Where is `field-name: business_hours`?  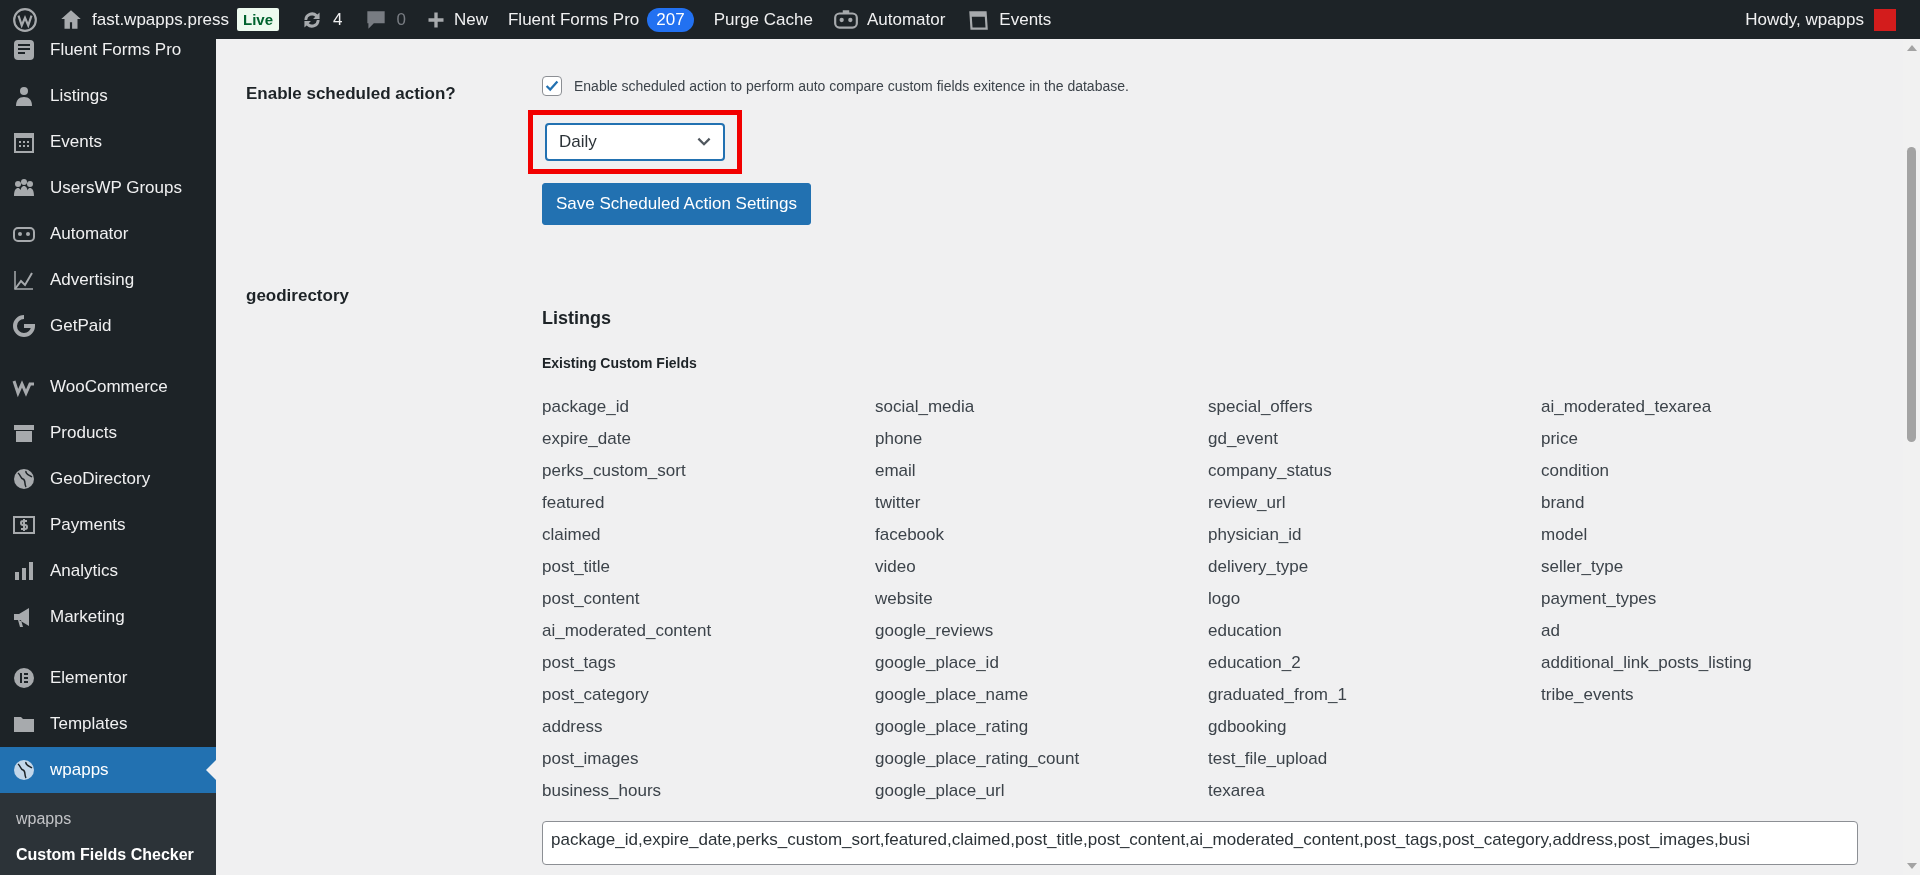
field-name: business_hours is located at coordinates (602, 791).